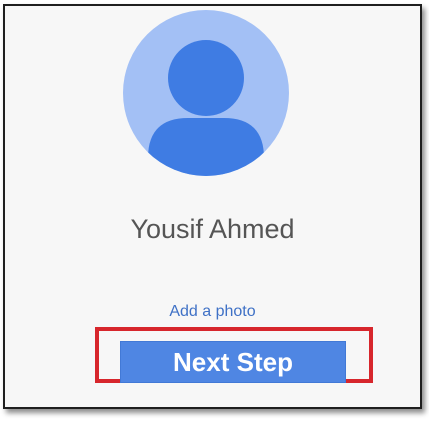 This screenshot has height=421, width=429. Describe the element at coordinates (233, 362) in the screenshot. I see `next-step-button: Next Step` at that location.